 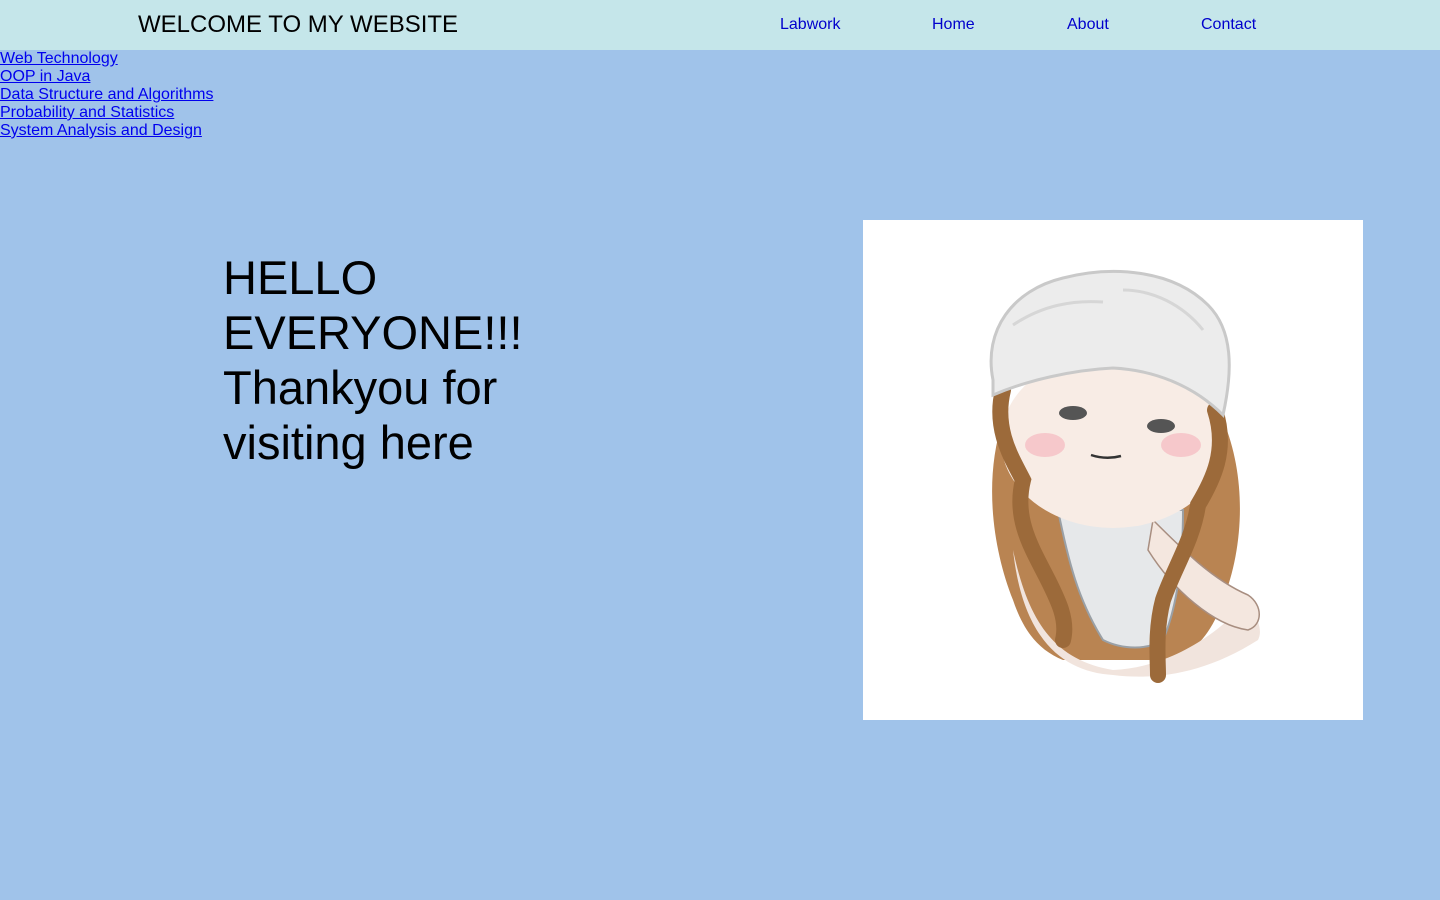 What do you see at coordinates (1228, 25) in the screenshot?
I see `nav-link-contact: Contact` at bounding box center [1228, 25].